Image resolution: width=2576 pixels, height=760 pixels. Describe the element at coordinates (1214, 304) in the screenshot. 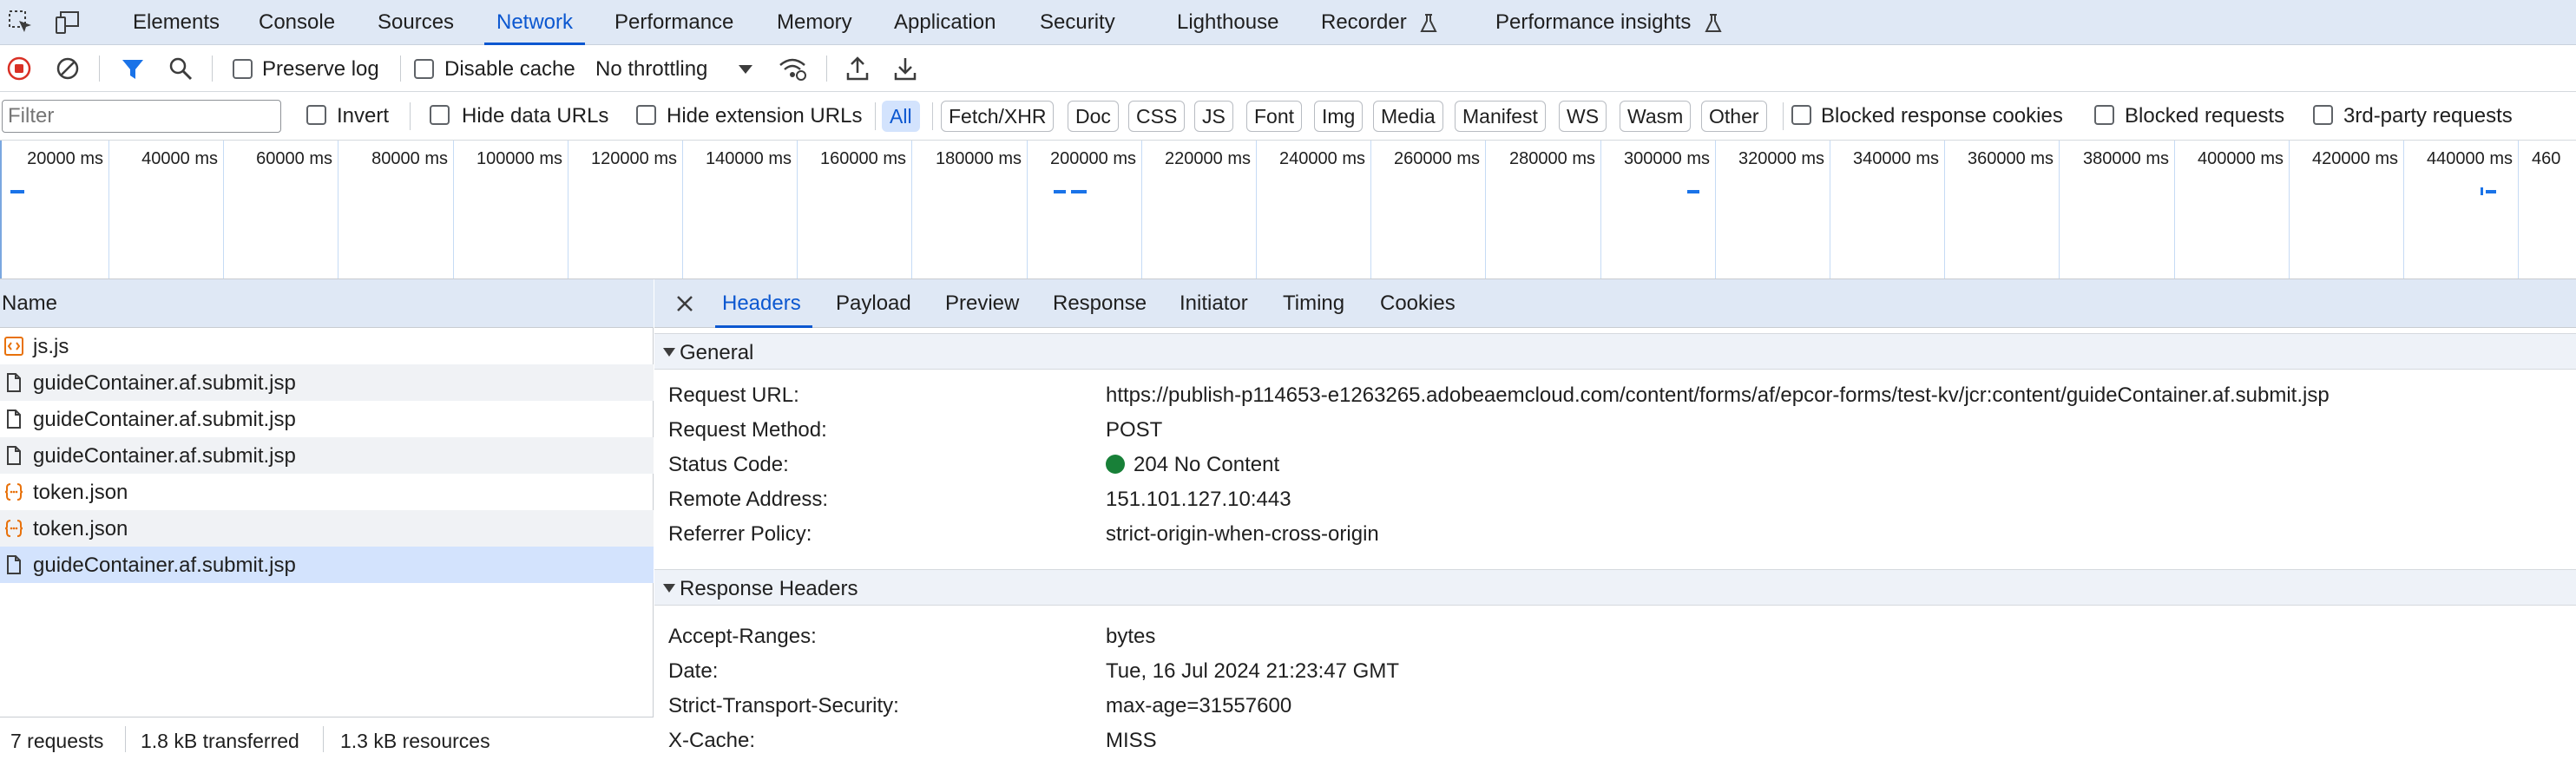

I see `tab-initiator: Initiator` at that location.